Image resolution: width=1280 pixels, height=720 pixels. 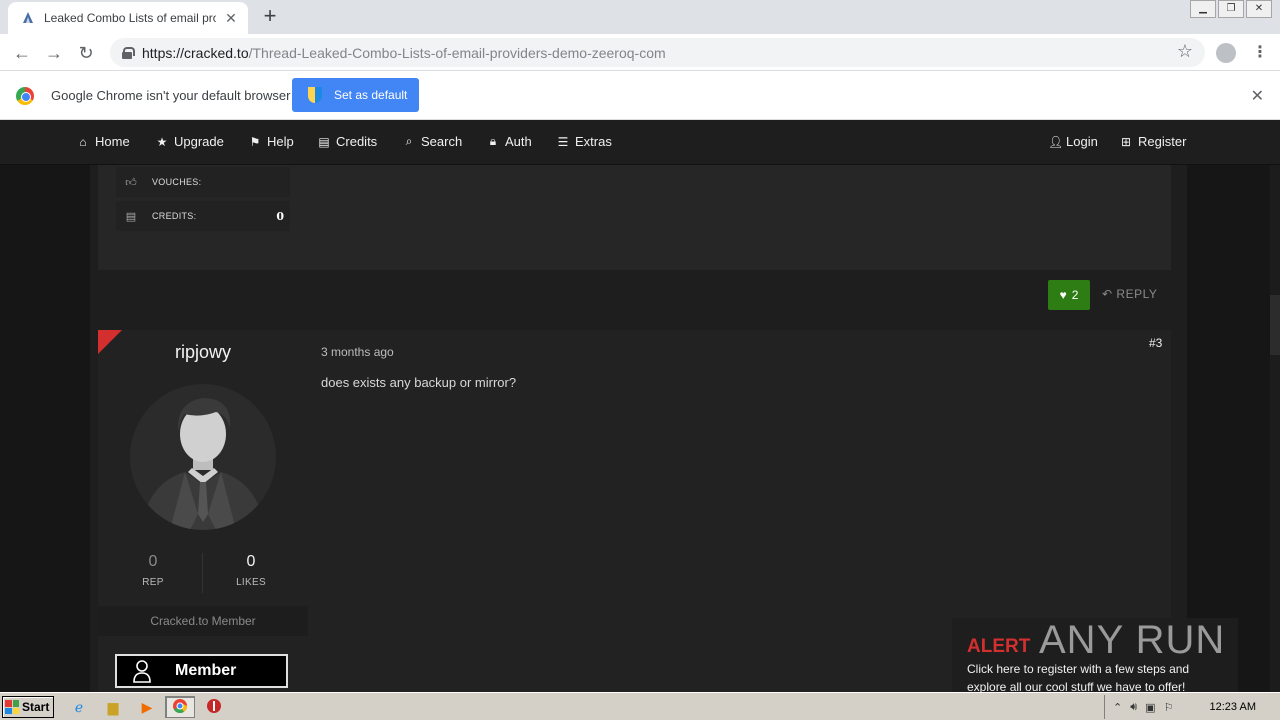 What do you see at coordinates (1150, 707) in the screenshot?
I see `network-icon: ▣` at bounding box center [1150, 707].